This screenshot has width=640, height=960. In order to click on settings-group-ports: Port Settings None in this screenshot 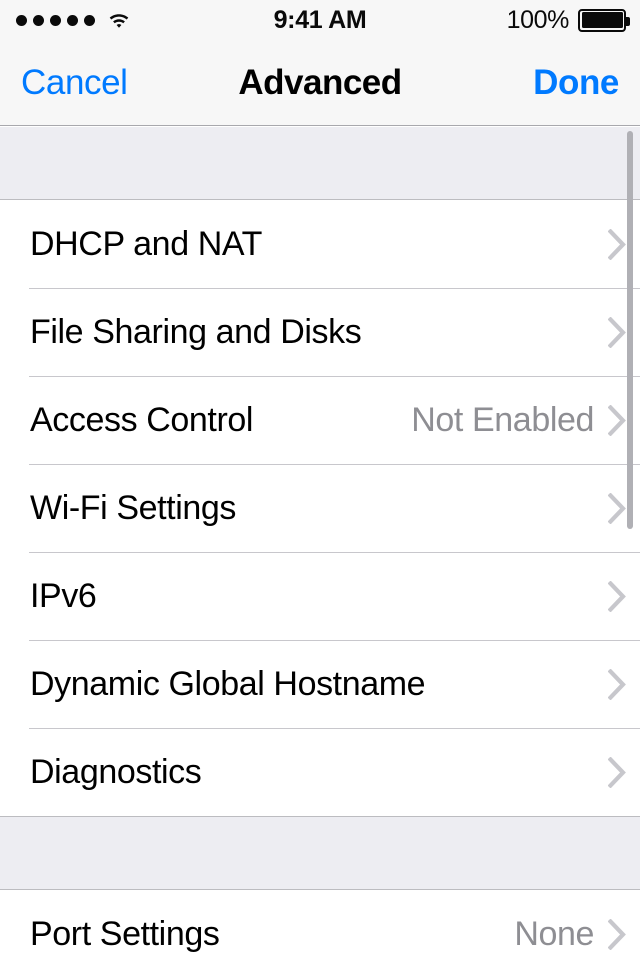, I will do `click(320, 925)`.